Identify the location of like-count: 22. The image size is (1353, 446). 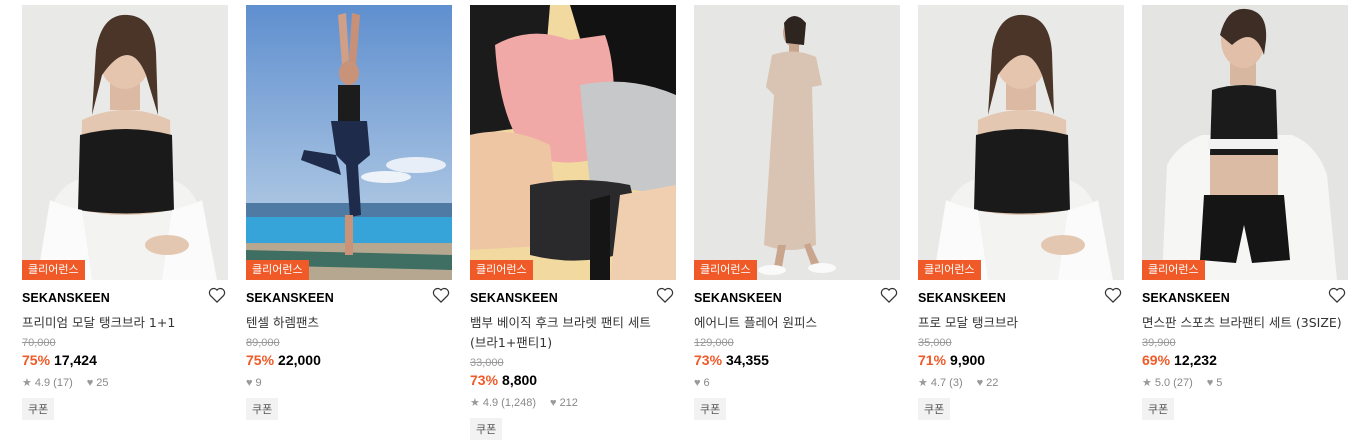
(992, 383).